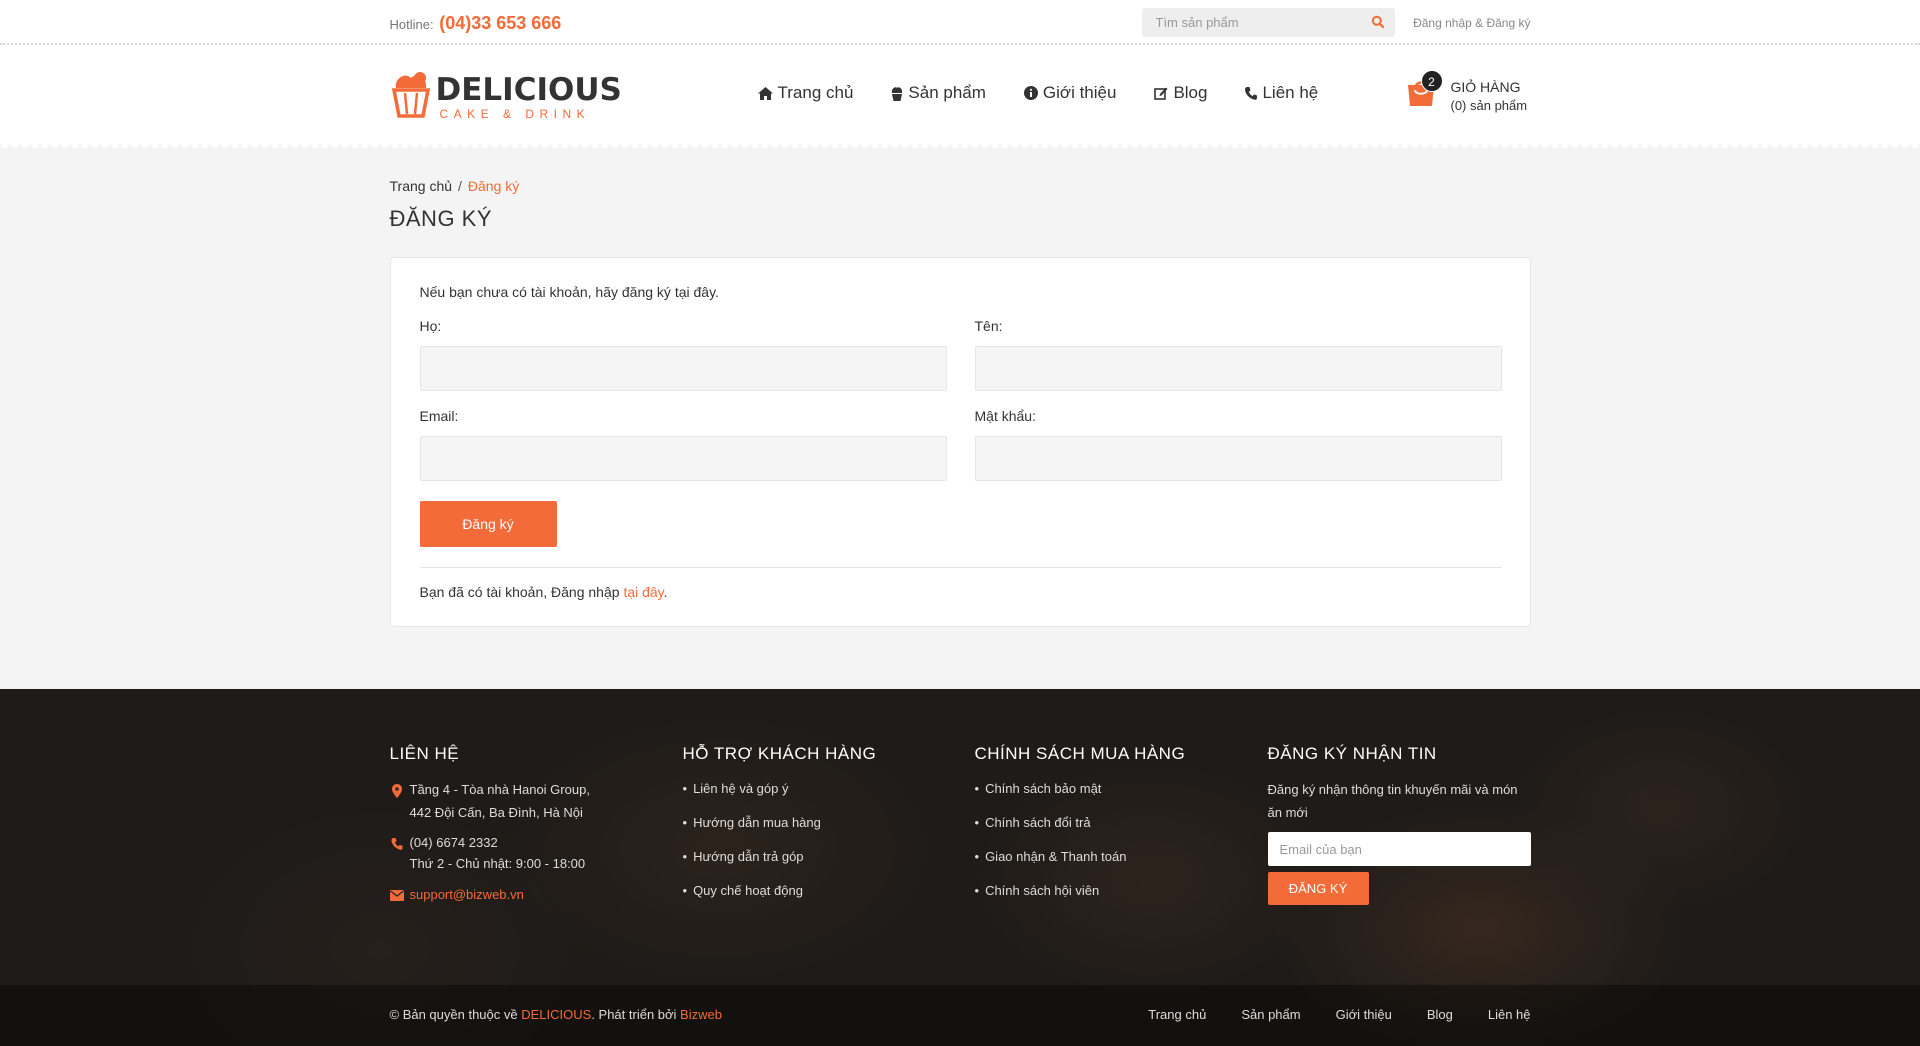  What do you see at coordinates (488, 524) in the screenshot?
I see `register-button: Đăng ký` at bounding box center [488, 524].